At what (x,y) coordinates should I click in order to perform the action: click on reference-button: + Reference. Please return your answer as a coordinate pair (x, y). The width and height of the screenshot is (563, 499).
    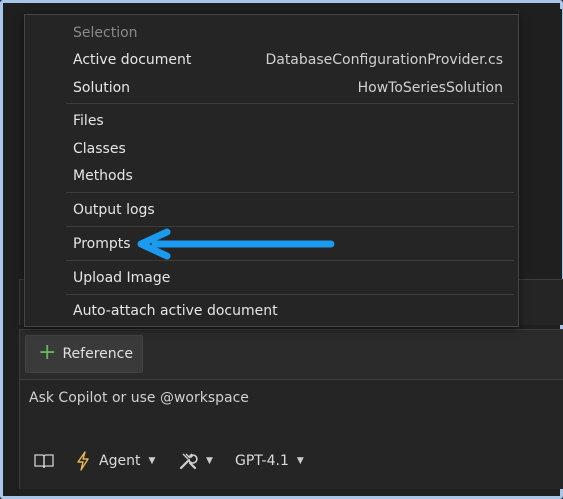
    Looking at the image, I should click on (84, 354).